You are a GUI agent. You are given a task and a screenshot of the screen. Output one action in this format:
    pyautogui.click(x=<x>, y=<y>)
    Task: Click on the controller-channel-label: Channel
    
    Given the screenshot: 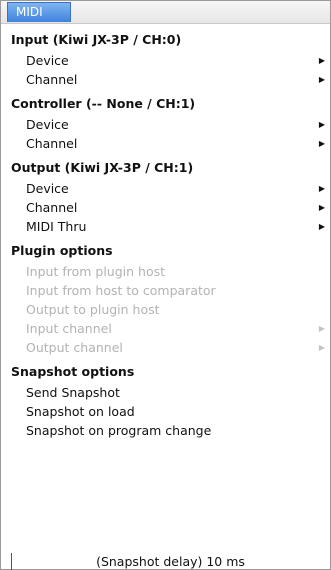 What is the action you would take?
    pyautogui.click(x=52, y=143)
    